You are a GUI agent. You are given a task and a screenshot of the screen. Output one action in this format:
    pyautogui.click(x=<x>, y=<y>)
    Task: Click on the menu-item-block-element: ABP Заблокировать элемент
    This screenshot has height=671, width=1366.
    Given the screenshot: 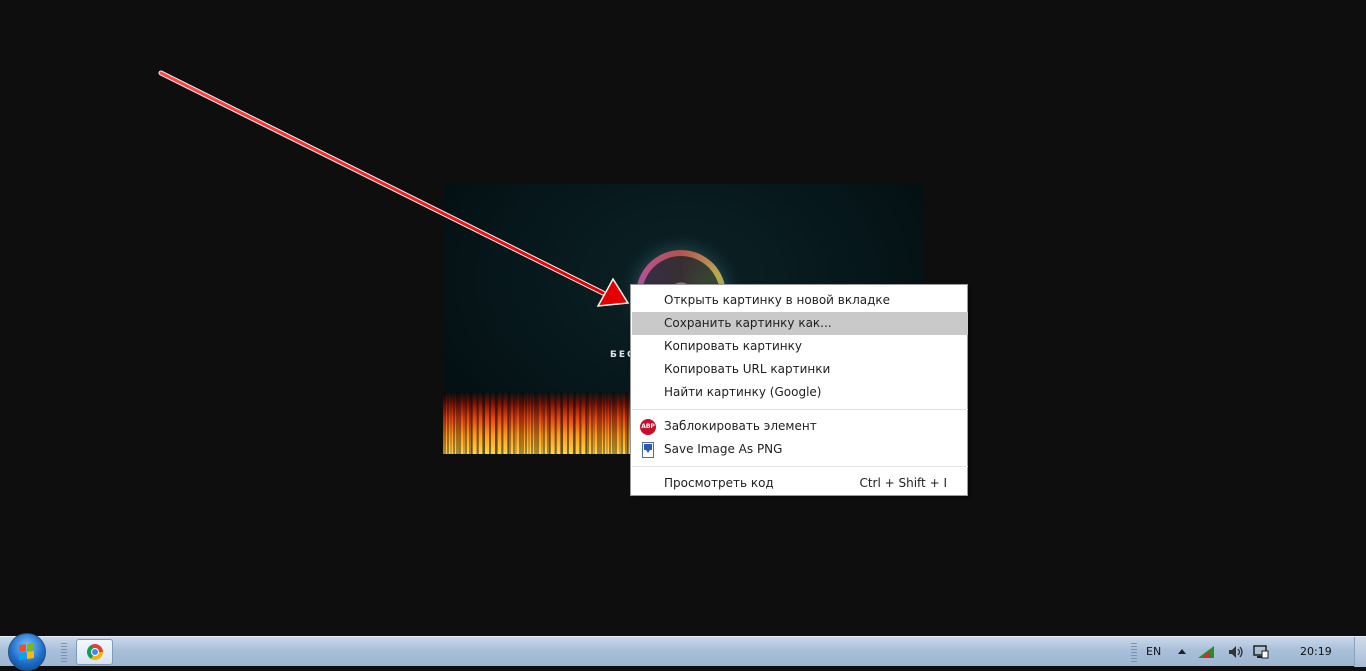 What is the action you would take?
    pyautogui.click(x=800, y=426)
    